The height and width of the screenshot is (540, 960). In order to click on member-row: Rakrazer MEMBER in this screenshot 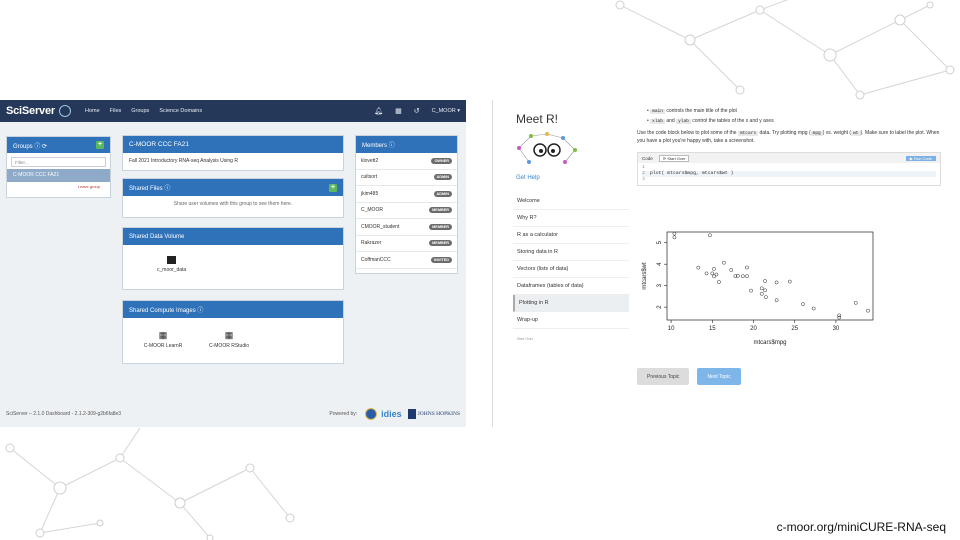, I will do `click(406, 244)`.